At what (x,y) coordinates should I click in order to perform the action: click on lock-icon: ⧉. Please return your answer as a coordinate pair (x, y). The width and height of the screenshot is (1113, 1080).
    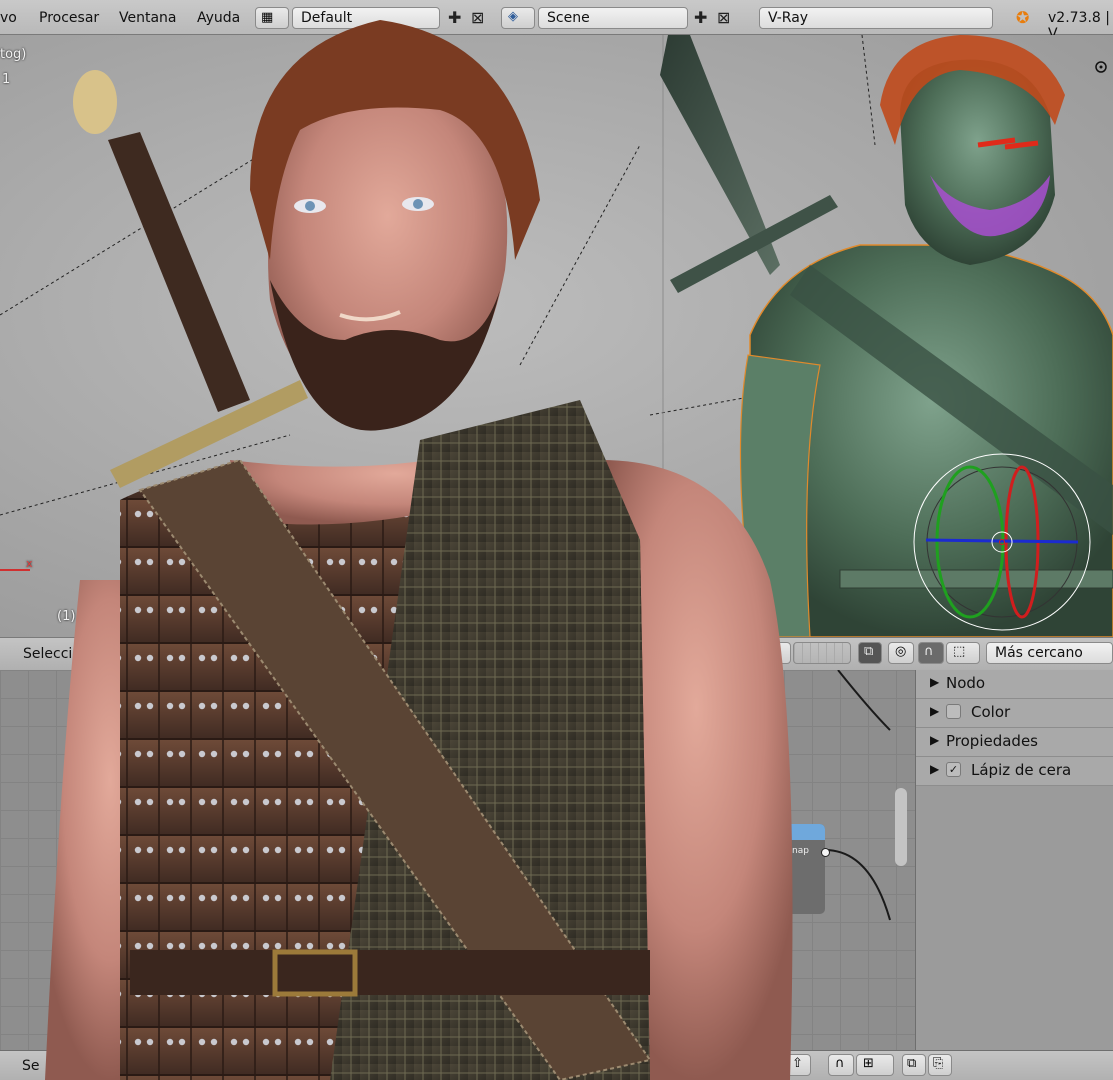
    Looking at the image, I should click on (869, 651).